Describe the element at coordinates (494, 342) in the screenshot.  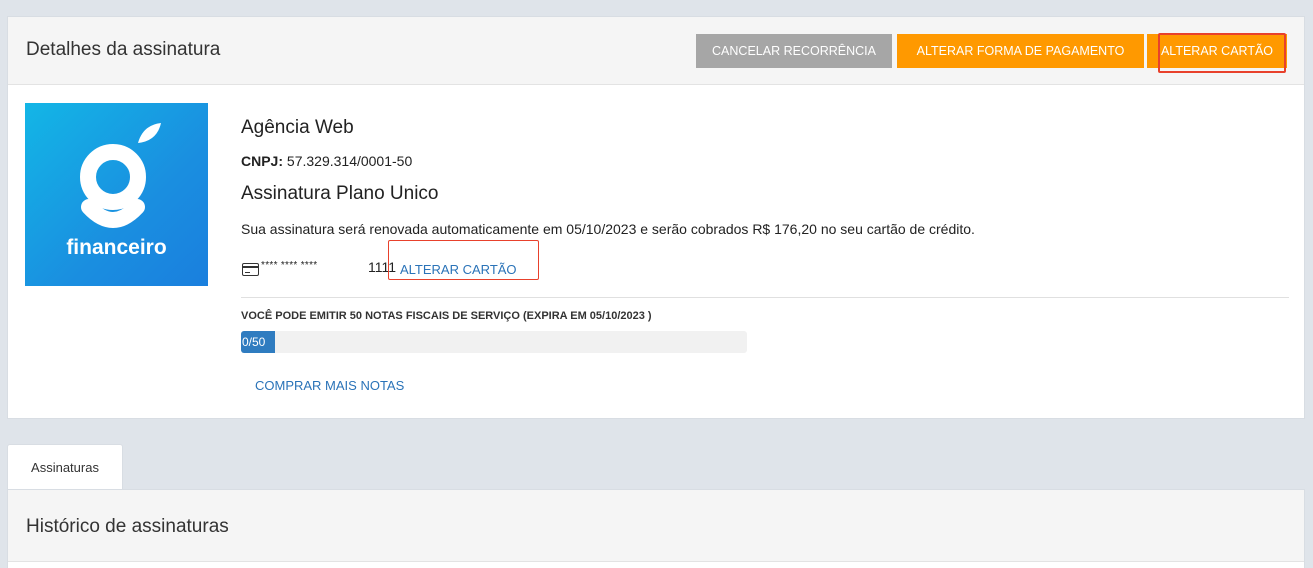
I see `invoice-progress-bar: 0/50` at that location.